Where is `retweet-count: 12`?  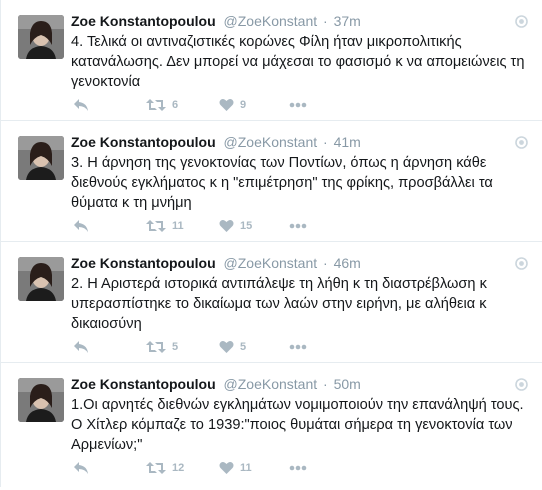
retweet-count: 12 is located at coordinates (178, 468).